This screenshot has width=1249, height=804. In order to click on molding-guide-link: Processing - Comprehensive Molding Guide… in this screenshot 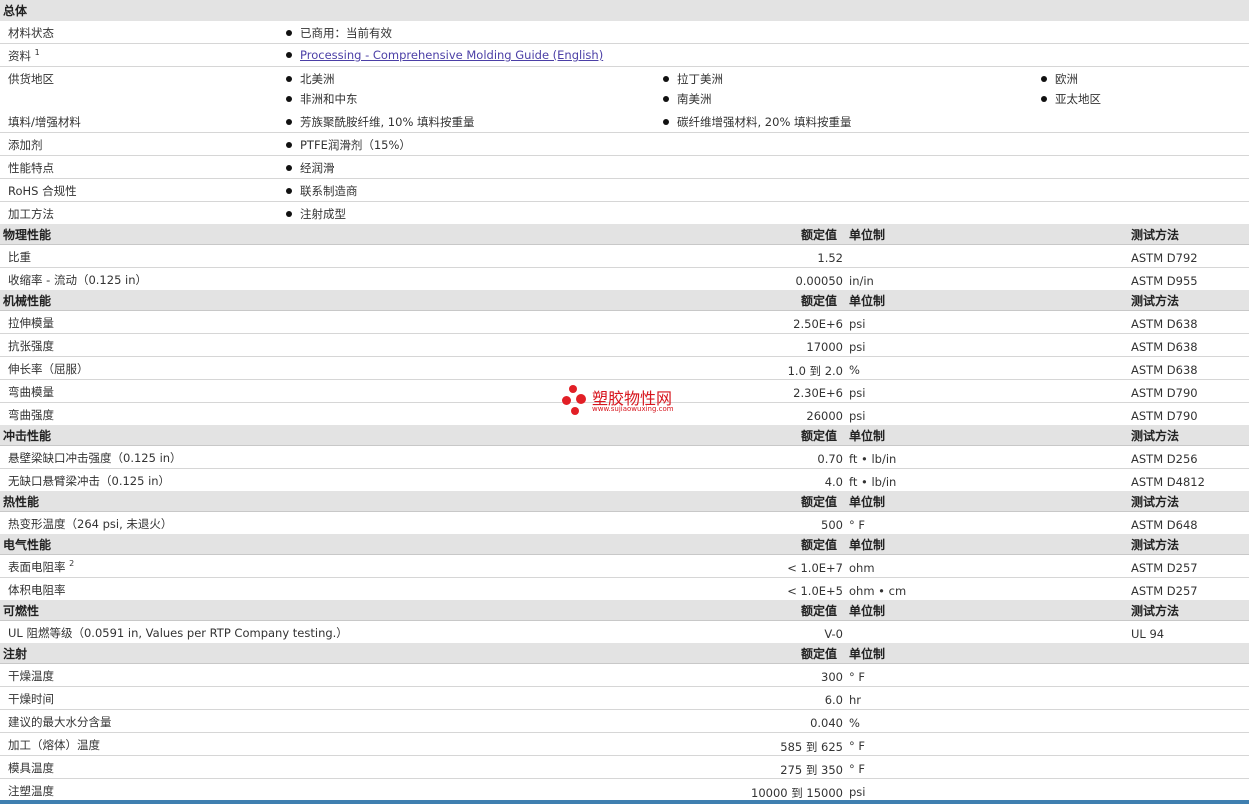, I will do `click(451, 55)`.